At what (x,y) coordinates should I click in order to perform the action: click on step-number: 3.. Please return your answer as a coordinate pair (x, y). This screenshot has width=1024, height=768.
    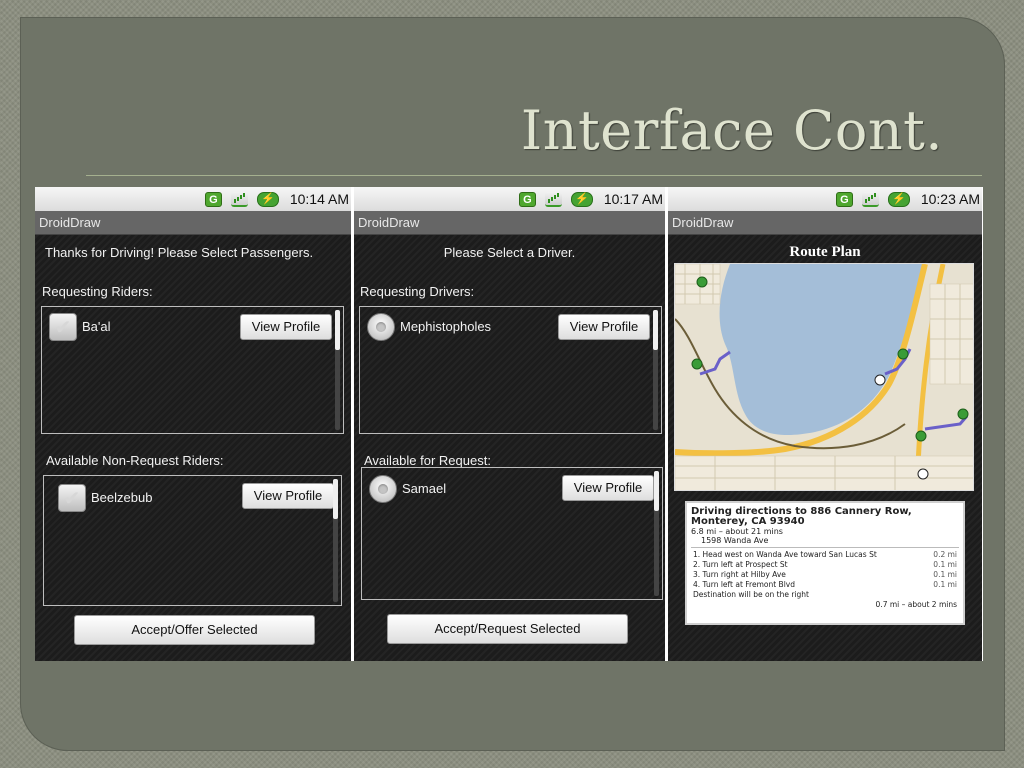
    Looking at the image, I should click on (697, 574).